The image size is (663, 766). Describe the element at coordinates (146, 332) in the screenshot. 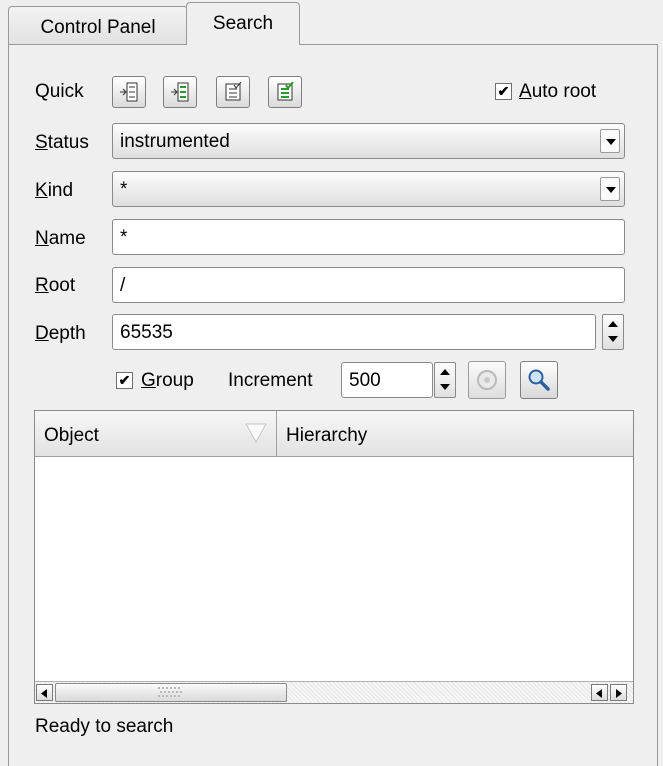

I see `depth-value: 65535` at that location.